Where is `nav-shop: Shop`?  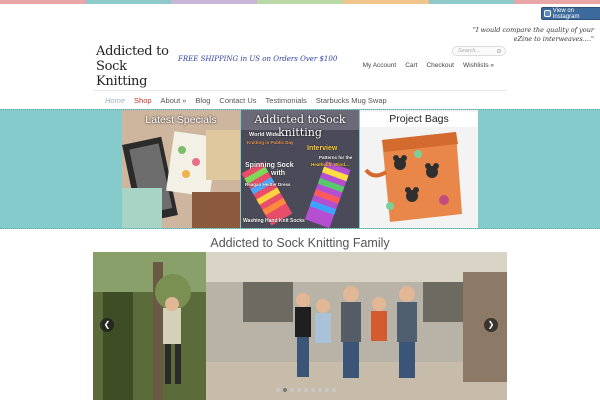
nav-shop: Shop is located at coordinates (143, 100).